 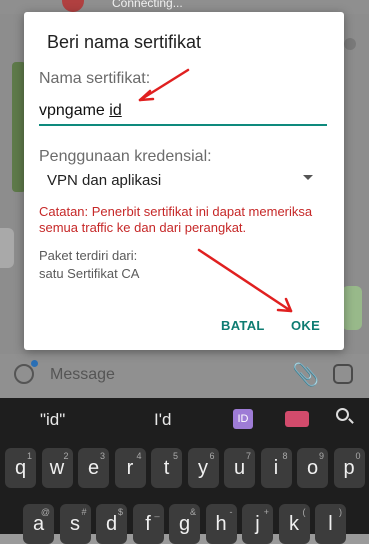 I want to click on arrow-to-ok-button, so click(x=245, y=280).